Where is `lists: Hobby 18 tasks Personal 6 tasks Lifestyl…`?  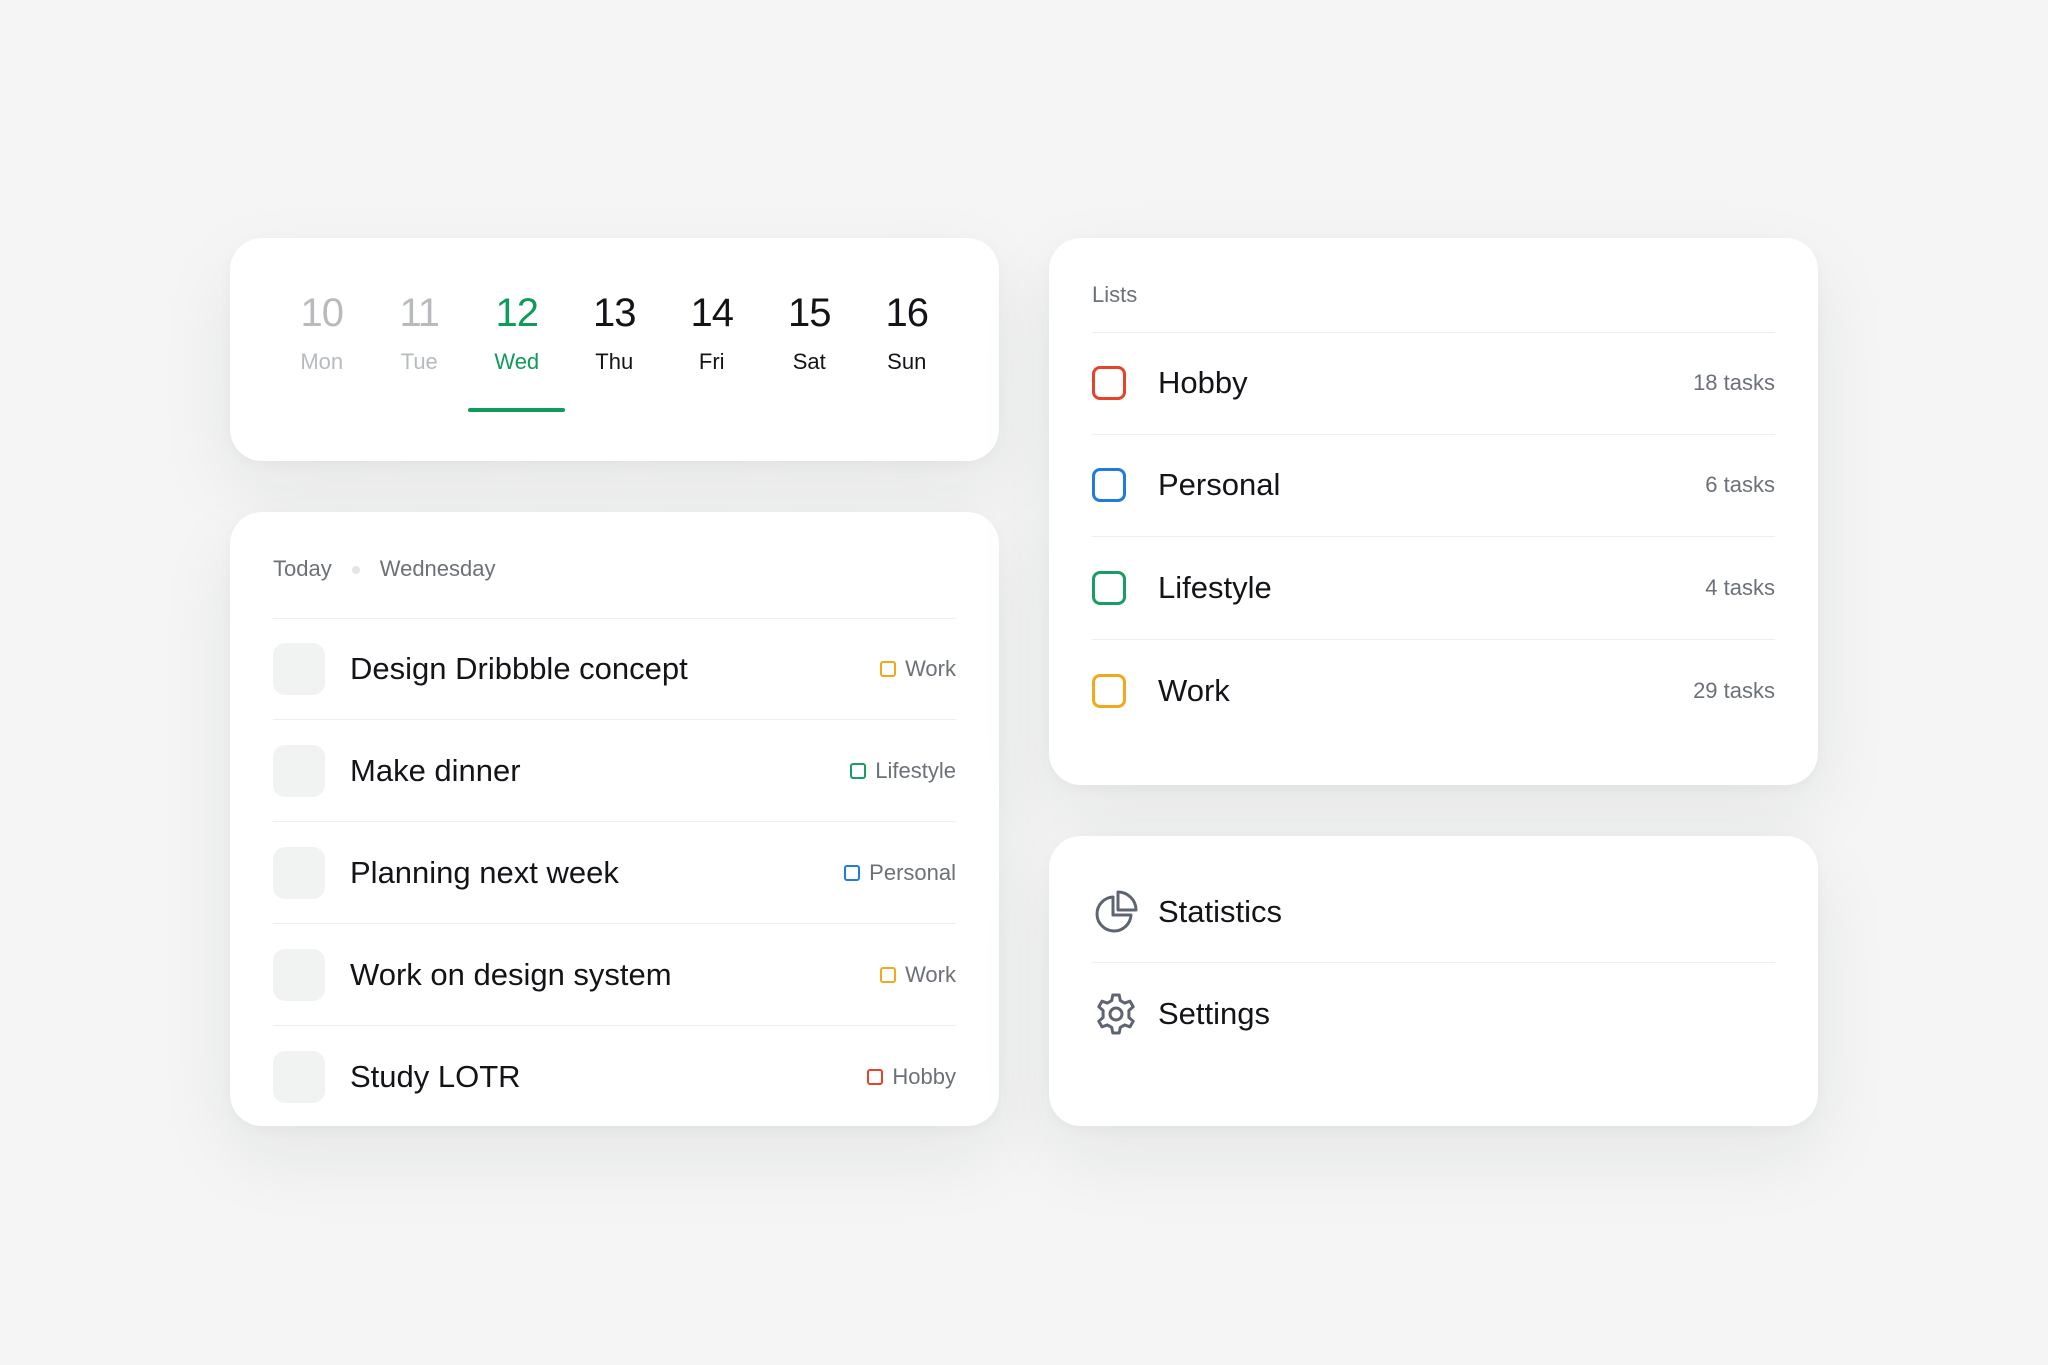
lists: Hobby 18 tasks Personal 6 tasks Lifestyl… is located at coordinates (1433, 537).